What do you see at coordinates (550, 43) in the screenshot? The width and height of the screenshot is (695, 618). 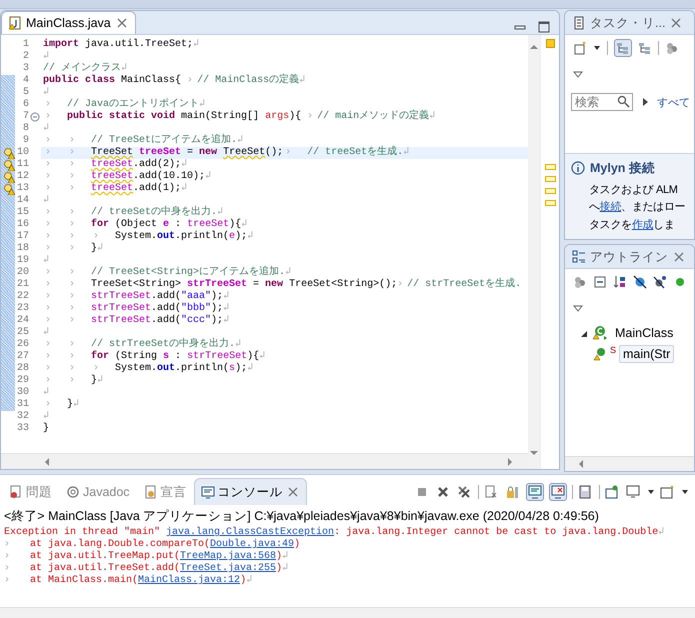 I see `warning-summary-marker` at bounding box center [550, 43].